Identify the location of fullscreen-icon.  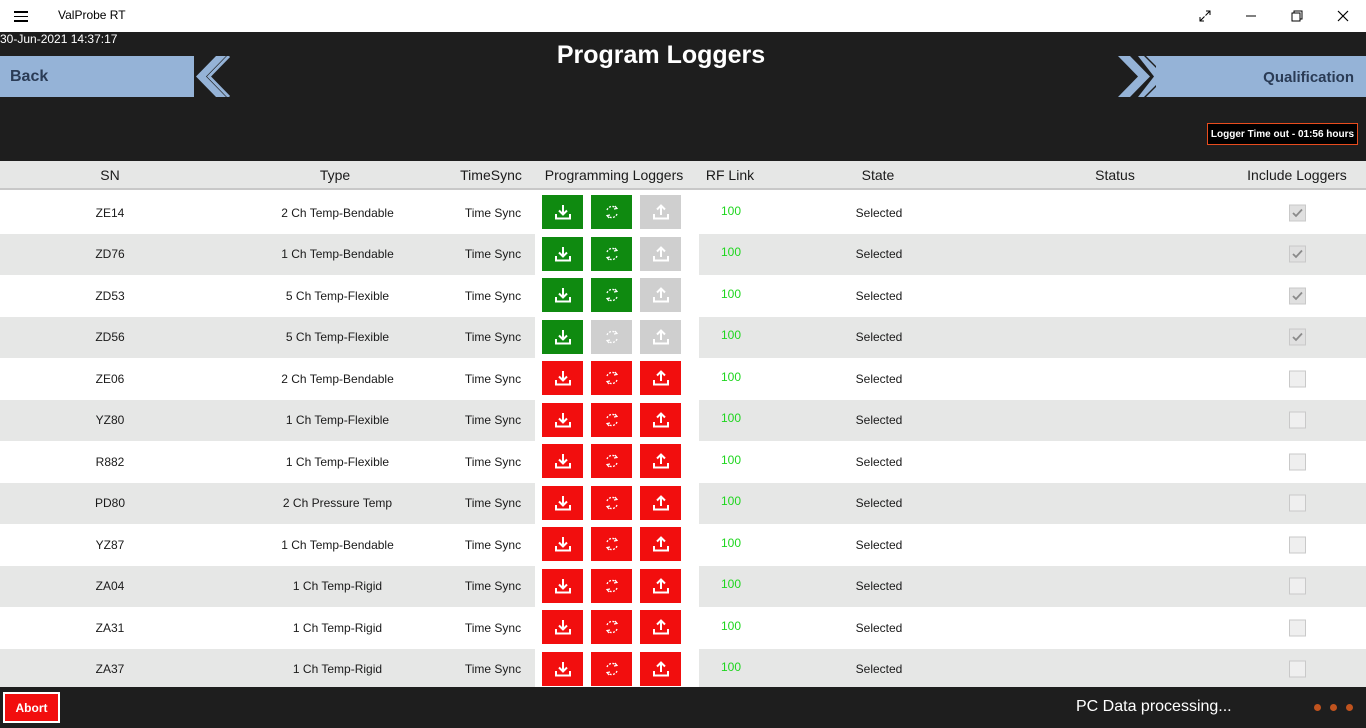
(1205, 16).